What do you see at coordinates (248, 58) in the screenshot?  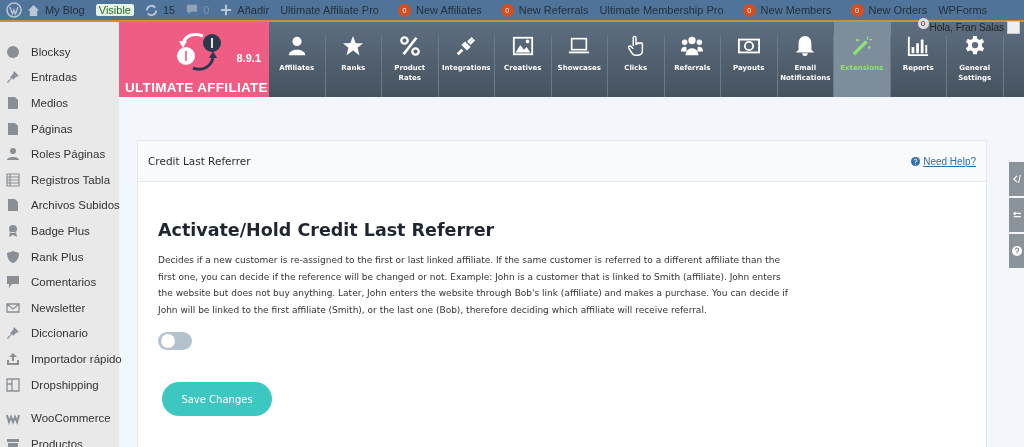 I see `version-label: 8.9.1` at bounding box center [248, 58].